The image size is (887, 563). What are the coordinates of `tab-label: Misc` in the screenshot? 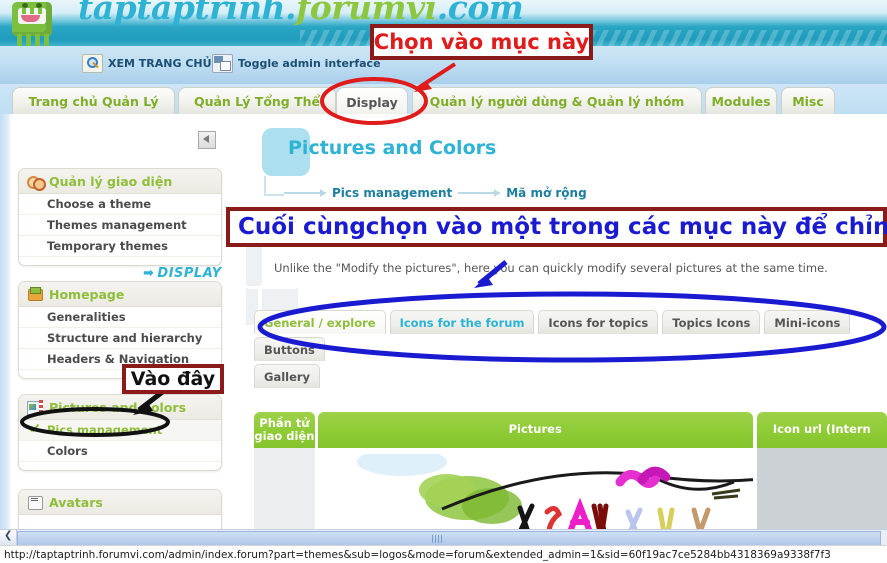 It's located at (808, 101).